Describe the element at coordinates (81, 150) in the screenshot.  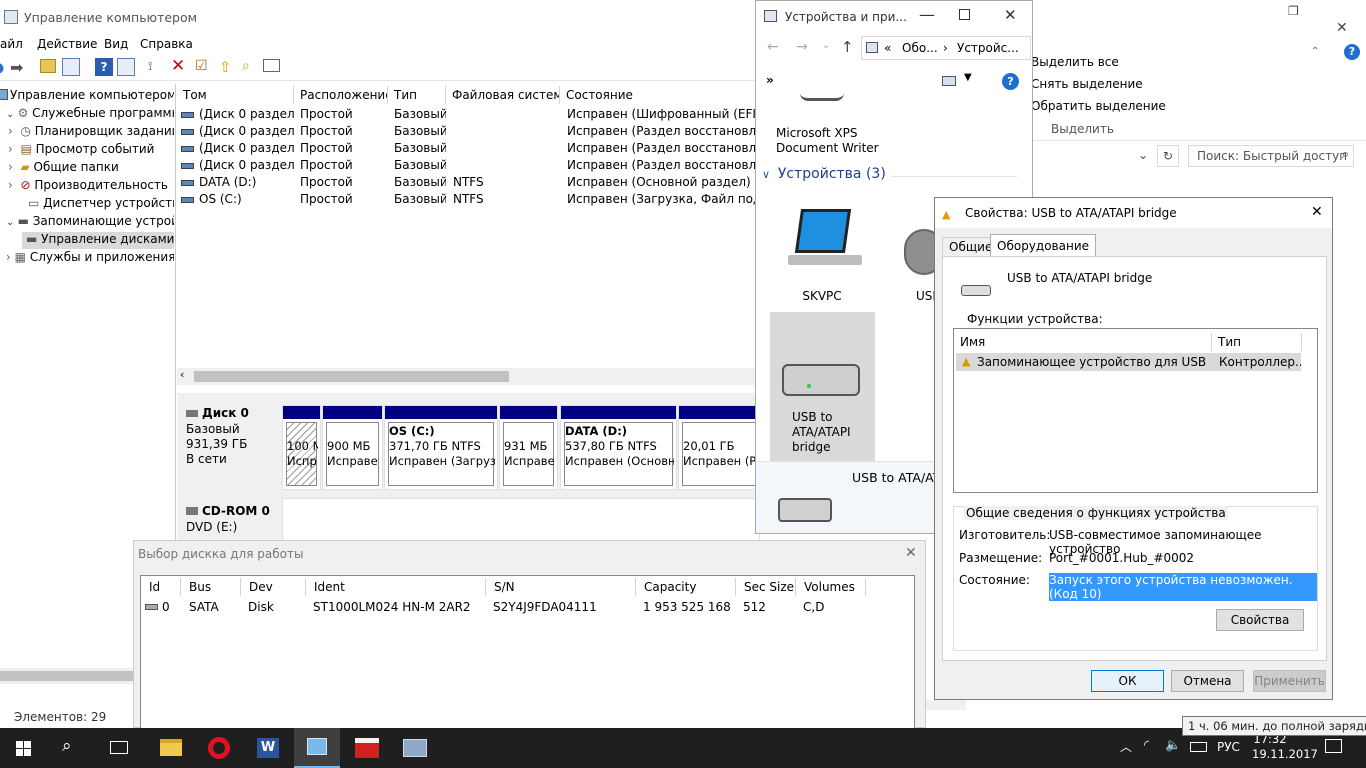
I see `tree-item-events: › ▤ Просмотр событий` at that location.